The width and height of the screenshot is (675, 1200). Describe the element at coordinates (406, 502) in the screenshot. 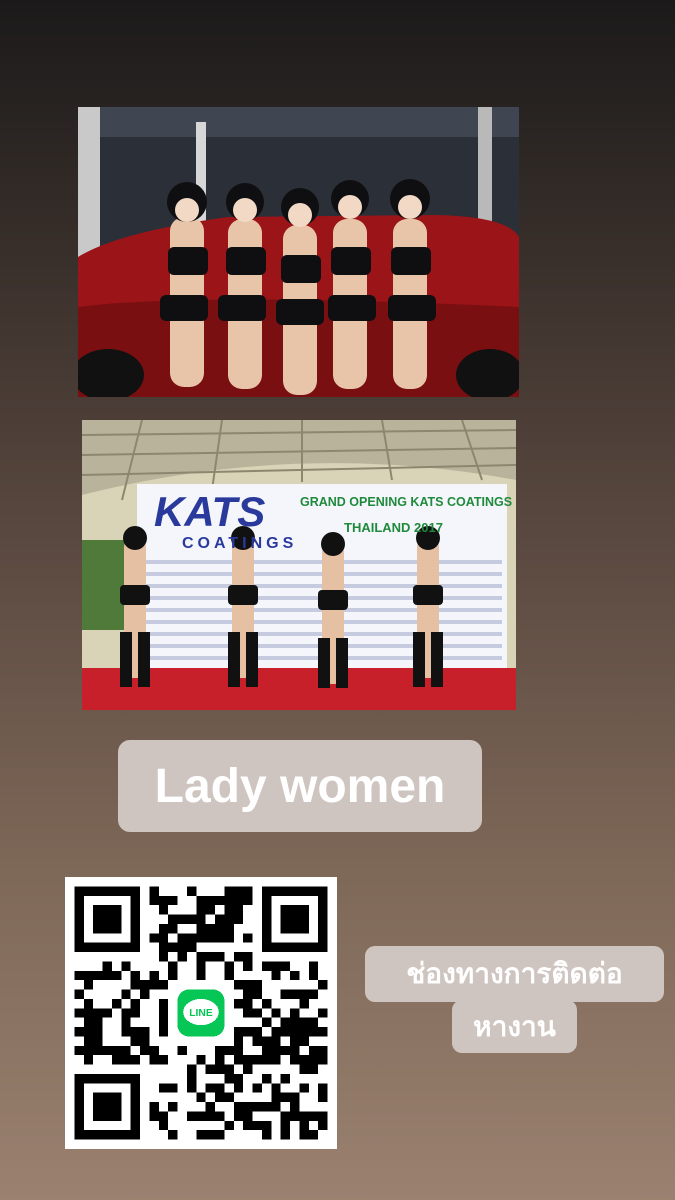

I see `banner-line1: GRAND OPENING KATS COATINGS` at that location.